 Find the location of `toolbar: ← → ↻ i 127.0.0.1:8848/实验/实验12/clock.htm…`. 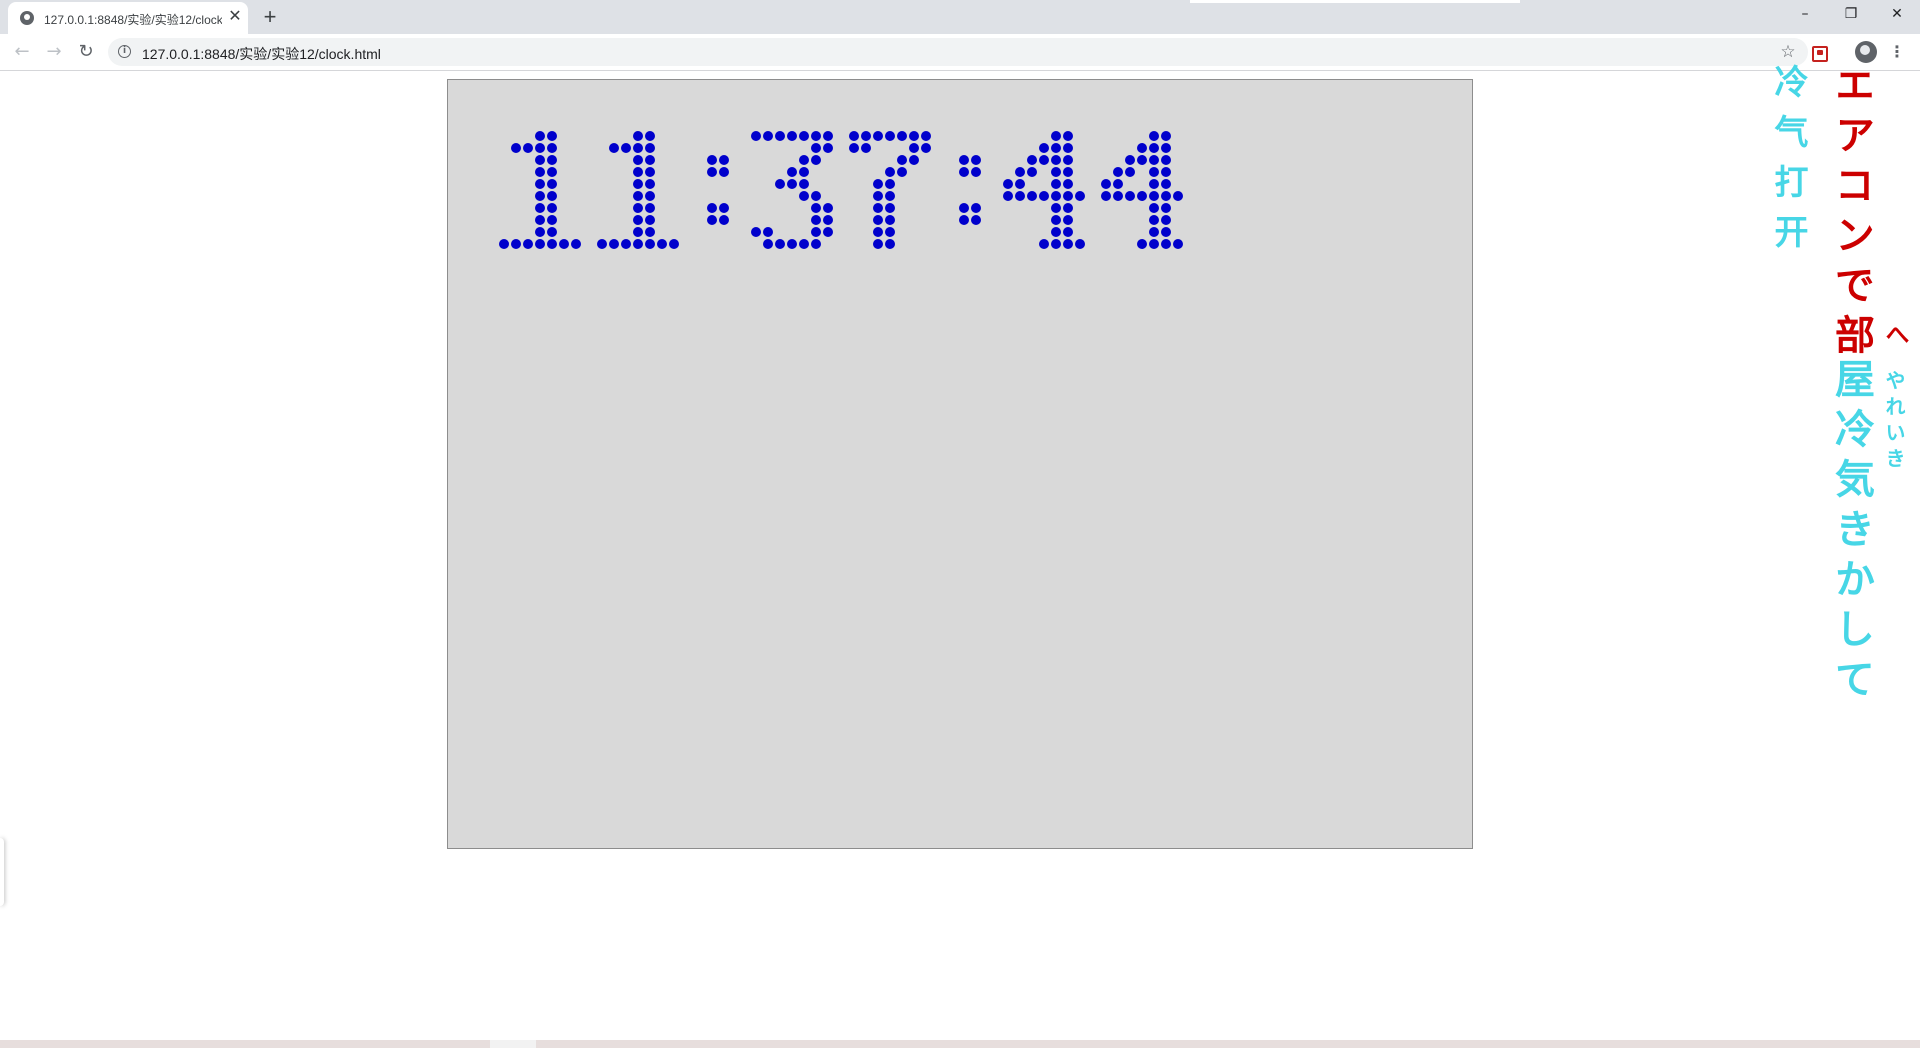

toolbar: ← → ↻ i 127.0.0.1:8848/实验/实验12/clock.htm… is located at coordinates (960, 52).